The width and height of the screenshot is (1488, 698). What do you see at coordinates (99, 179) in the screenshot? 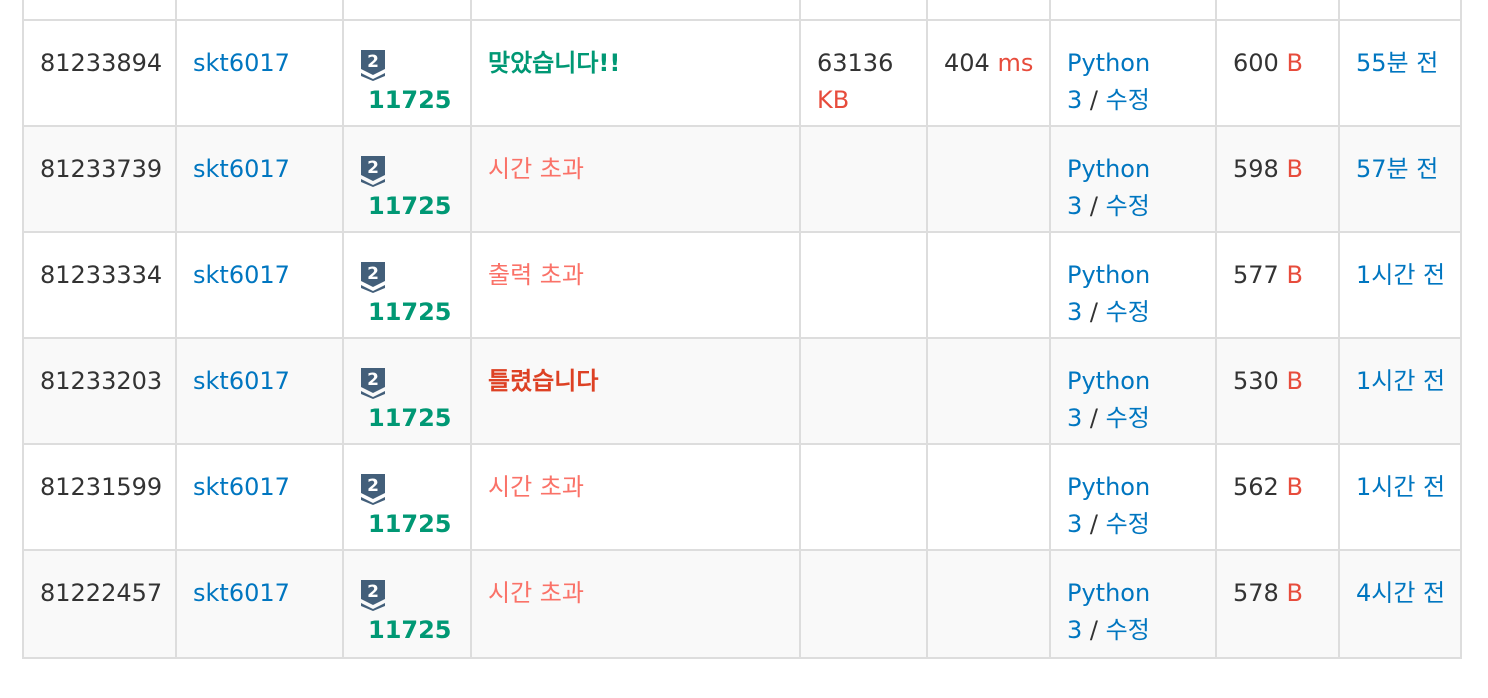
I see `submission-id: 81233739` at bounding box center [99, 179].